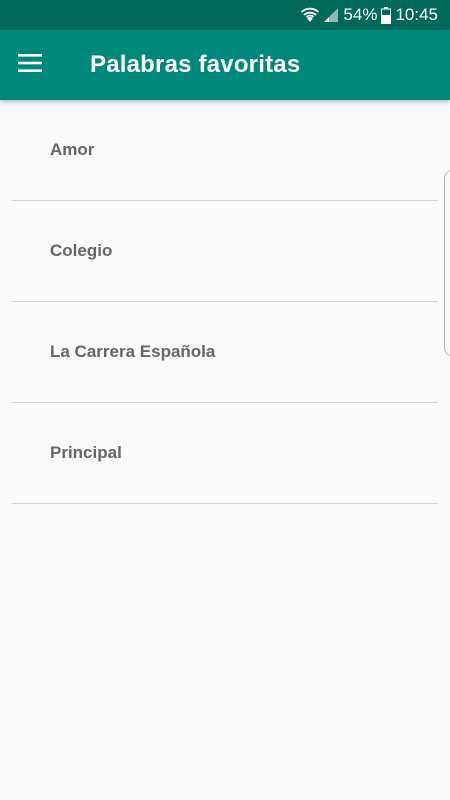 Image resolution: width=450 pixels, height=800 pixels. I want to click on list-item: Amor, so click(225, 150).